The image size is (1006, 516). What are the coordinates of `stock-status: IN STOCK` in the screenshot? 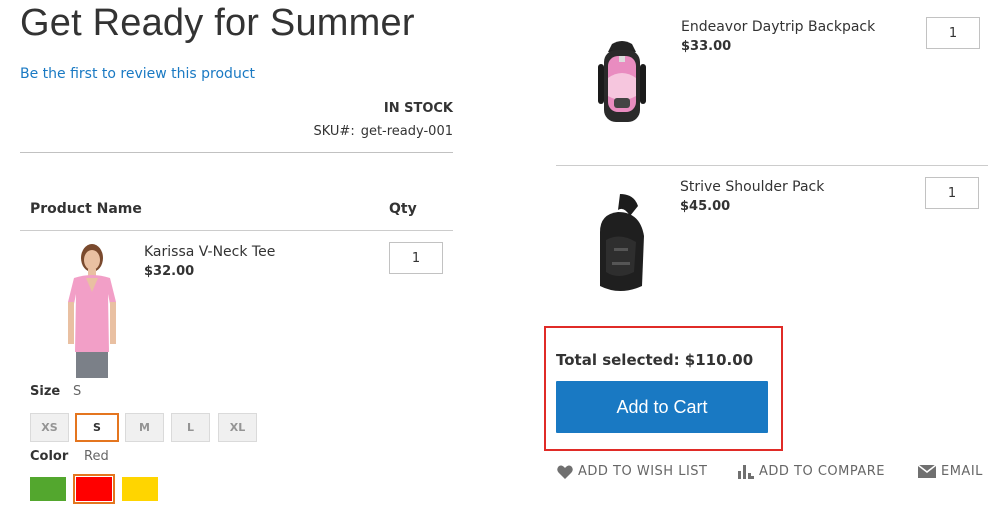 It's located at (418, 108).